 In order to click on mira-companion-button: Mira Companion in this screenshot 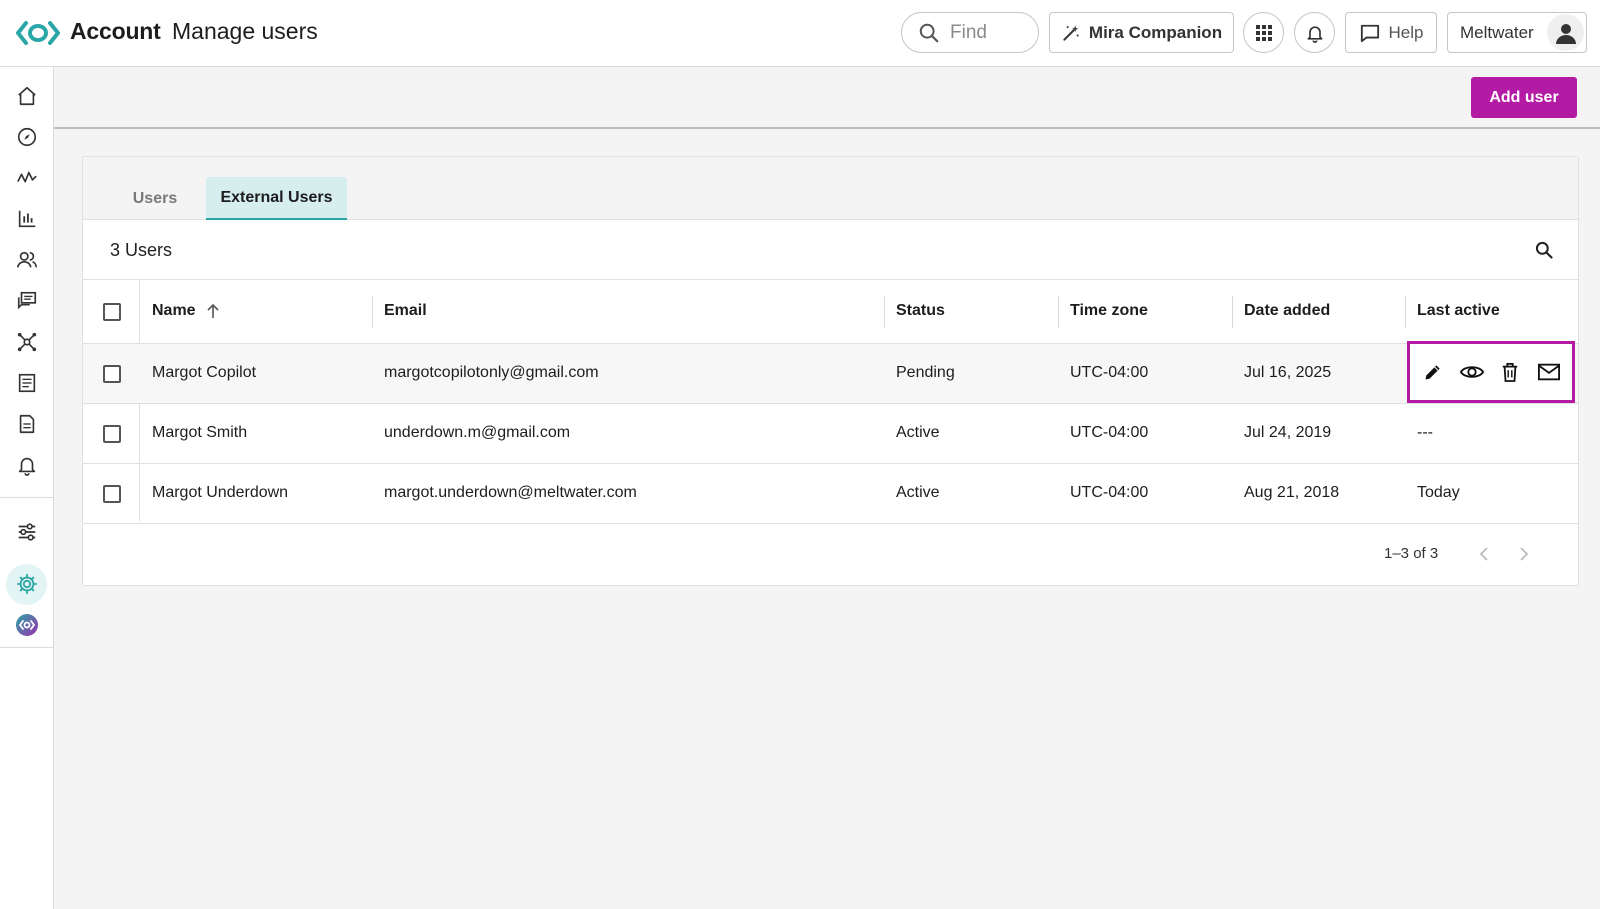, I will do `click(1141, 32)`.